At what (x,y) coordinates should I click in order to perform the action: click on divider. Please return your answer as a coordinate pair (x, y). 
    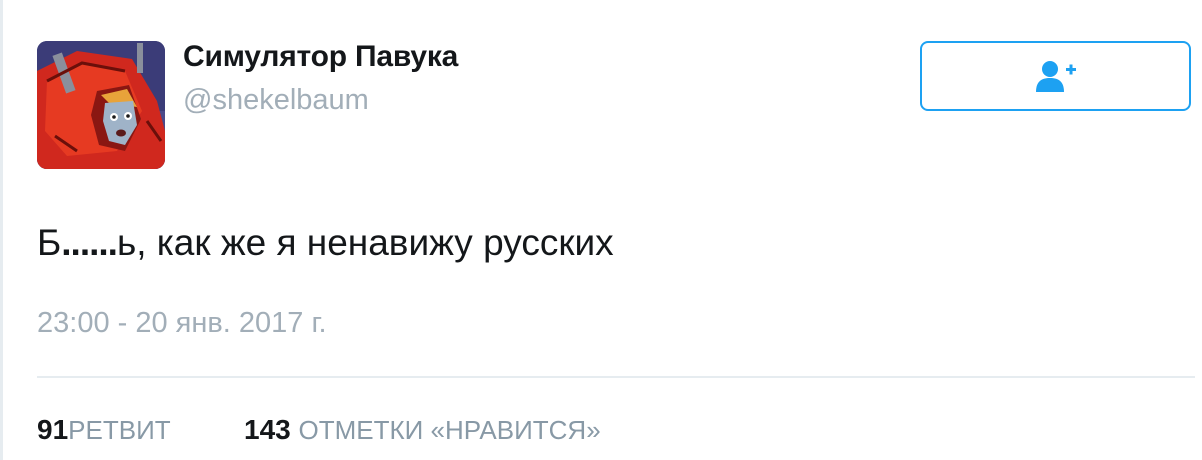
    Looking at the image, I should click on (616, 377).